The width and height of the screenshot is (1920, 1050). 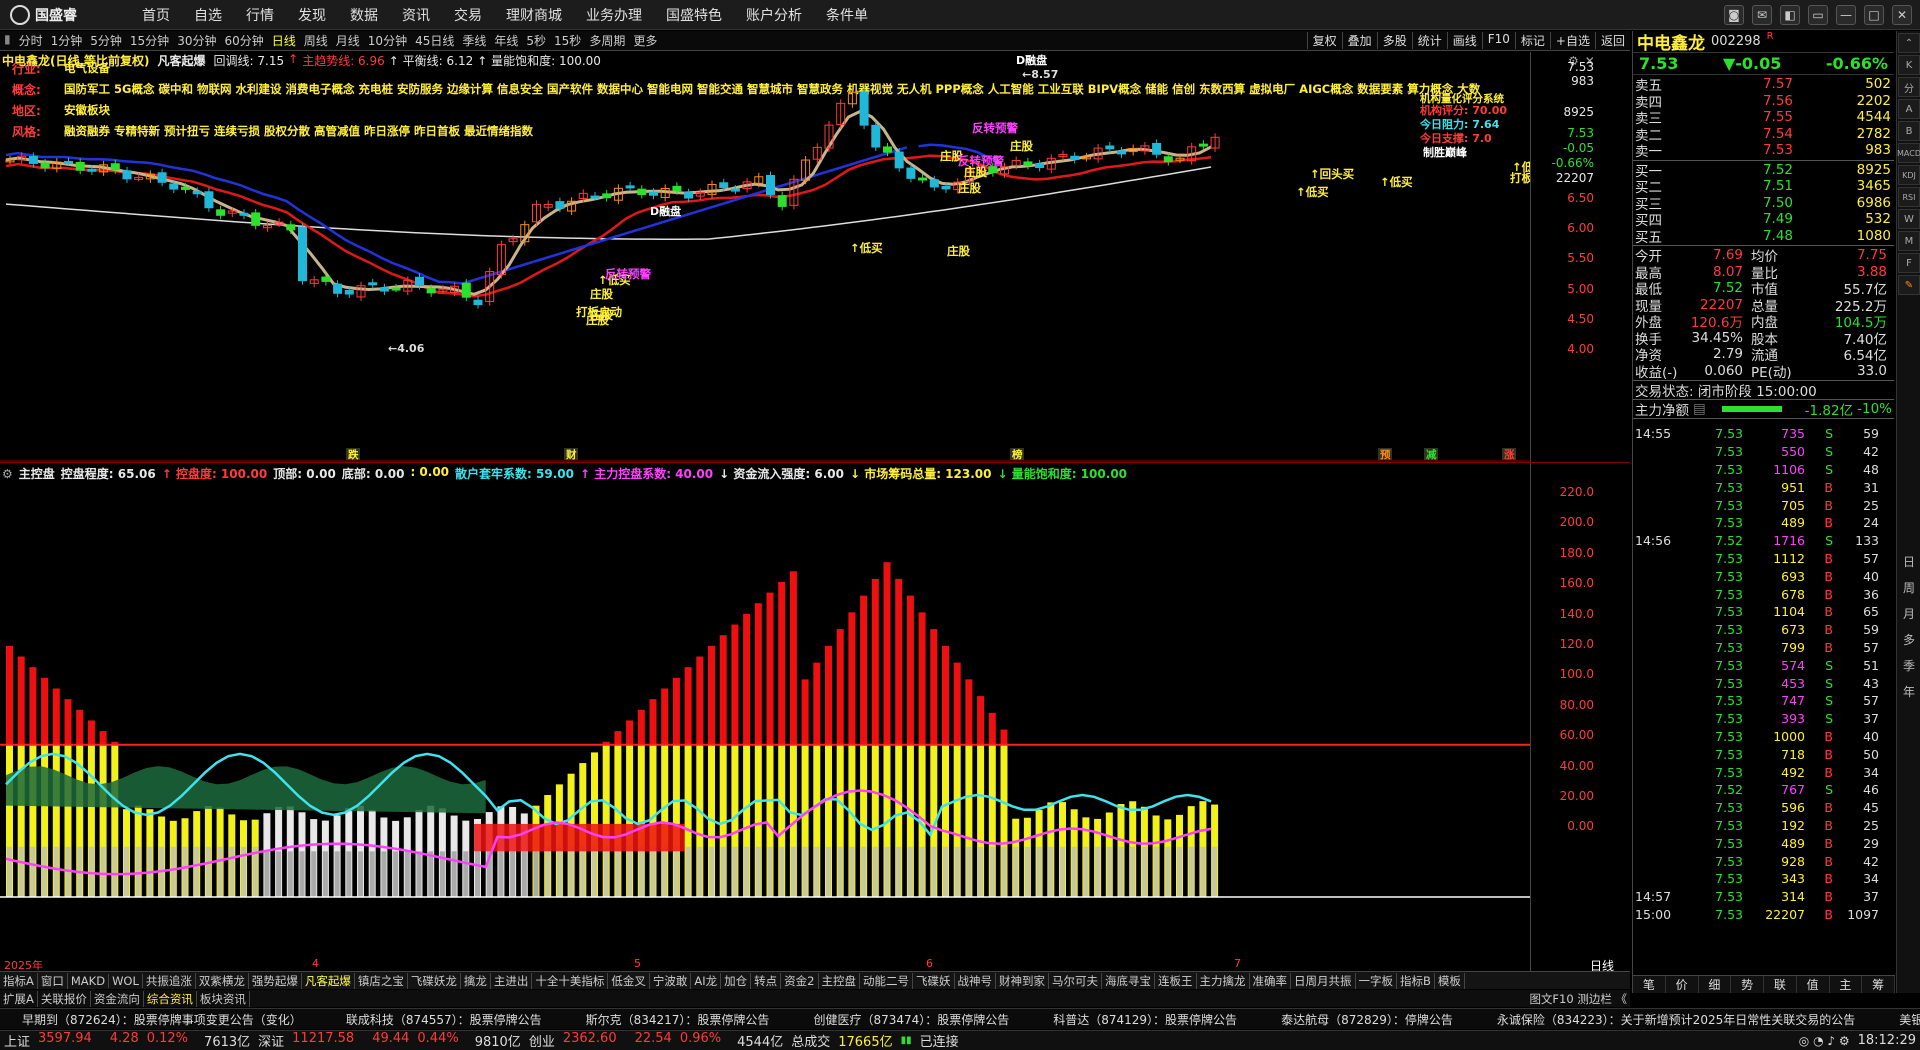 What do you see at coordinates (1394, 40) in the screenshot?
I see `tool-button-2: 多股` at bounding box center [1394, 40].